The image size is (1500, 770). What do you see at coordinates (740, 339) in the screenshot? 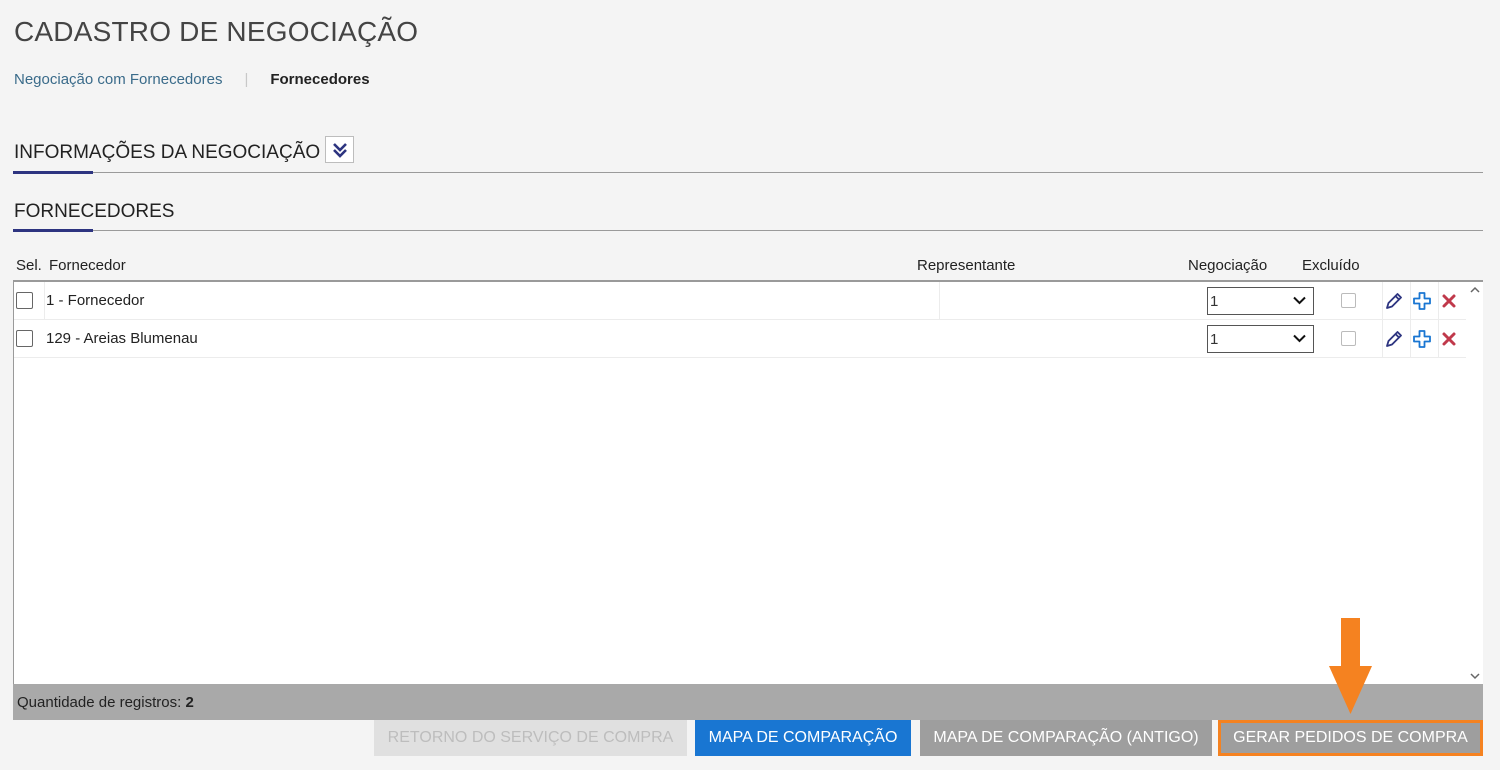
I see `table-row: 129 - Areias Blumenau 1` at bounding box center [740, 339].